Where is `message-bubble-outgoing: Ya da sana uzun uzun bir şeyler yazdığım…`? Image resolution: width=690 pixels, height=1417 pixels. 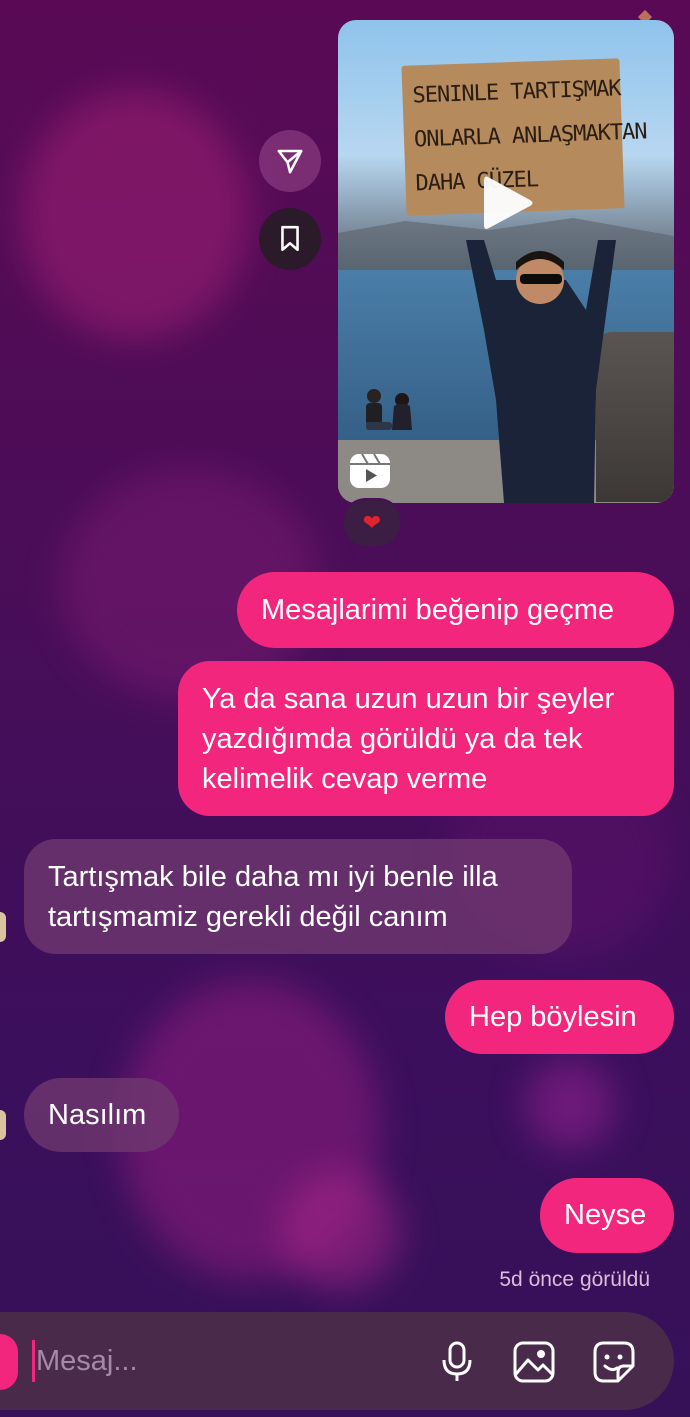
message-bubble-outgoing: Ya da sana uzun uzun bir şeyler yazdığım… is located at coordinates (426, 738).